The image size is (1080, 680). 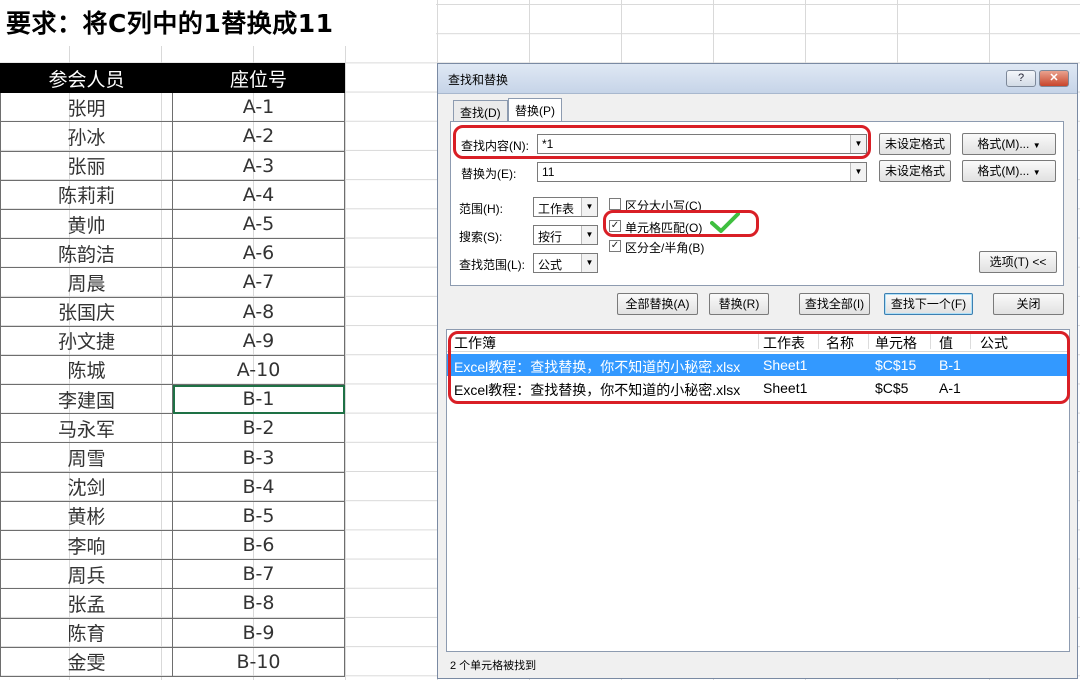 What do you see at coordinates (492, 265) in the screenshot?
I see `look-in-label: 查找范围(L):` at bounding box center [492, 265].